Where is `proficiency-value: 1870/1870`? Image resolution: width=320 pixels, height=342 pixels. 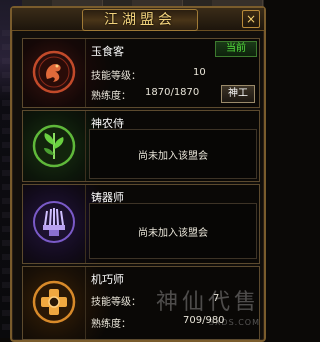
proficiency-value: 1870/1870 is located at coordinates (172, 92).